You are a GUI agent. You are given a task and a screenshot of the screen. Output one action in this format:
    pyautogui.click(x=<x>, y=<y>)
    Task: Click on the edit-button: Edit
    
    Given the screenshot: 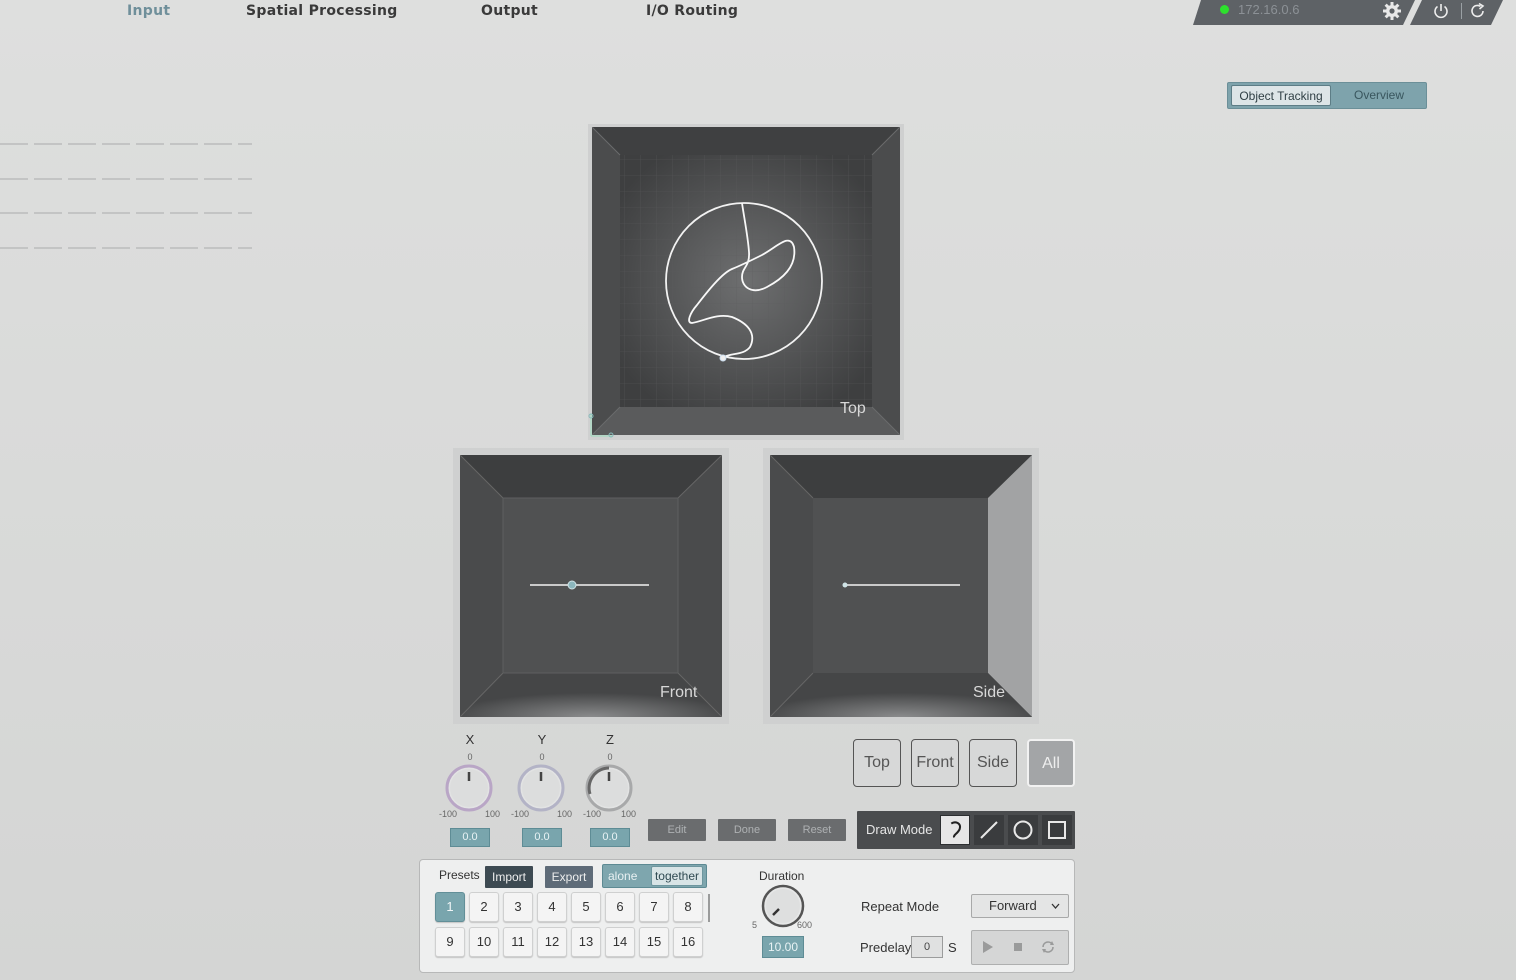 What is the action you would take?
    pyautogui.click(x=677, y=830)
    